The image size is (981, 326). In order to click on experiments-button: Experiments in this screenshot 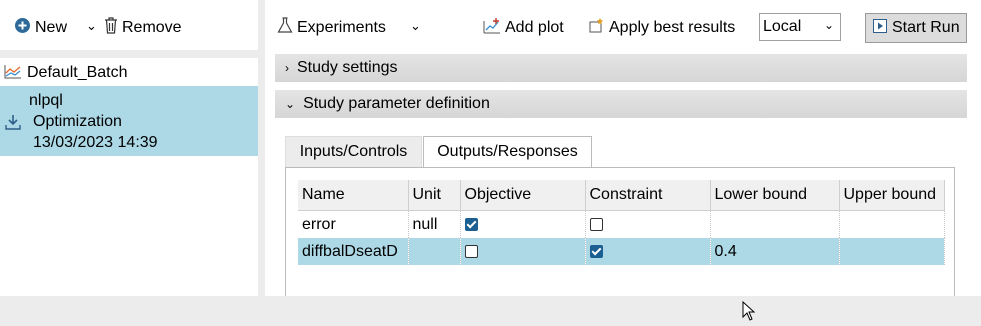, I will do `click(331, 28)`.